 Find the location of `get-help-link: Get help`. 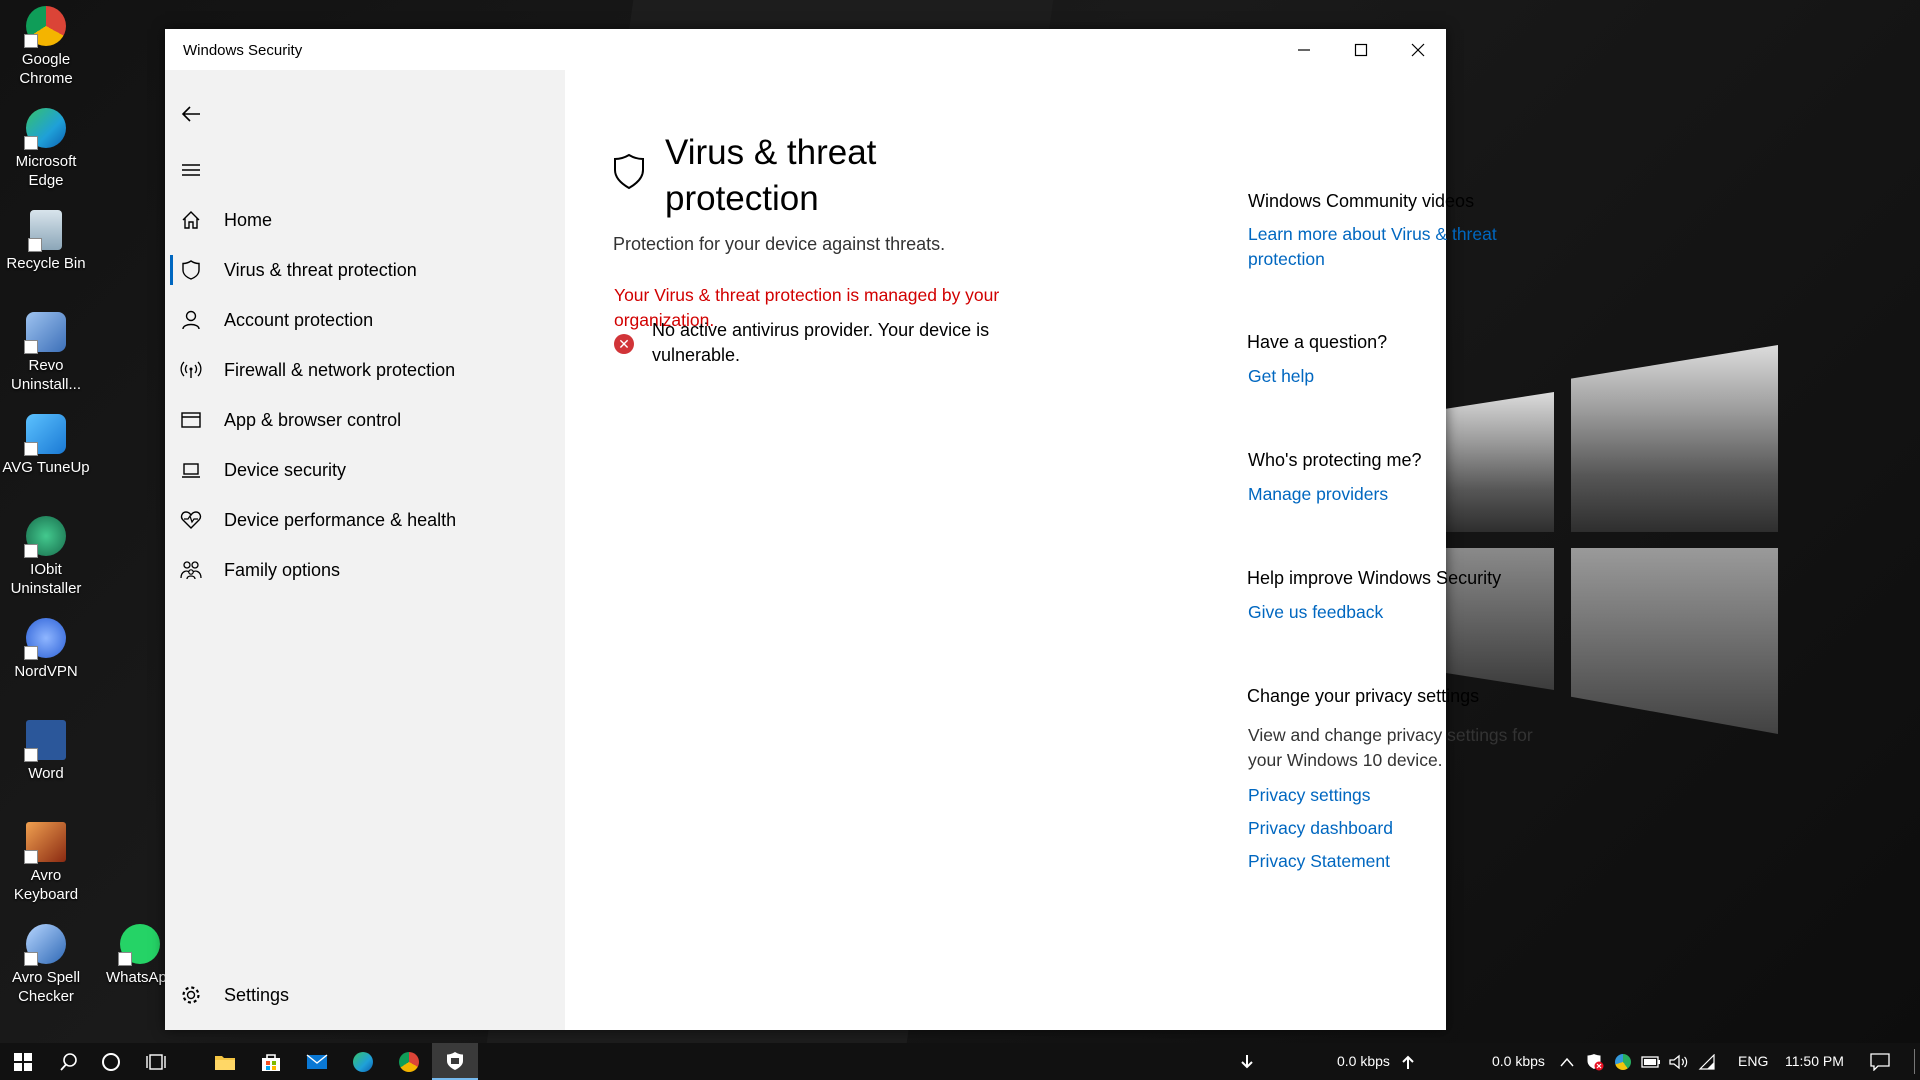

get-help-link: Get help is located at coordinates (1281, 376).